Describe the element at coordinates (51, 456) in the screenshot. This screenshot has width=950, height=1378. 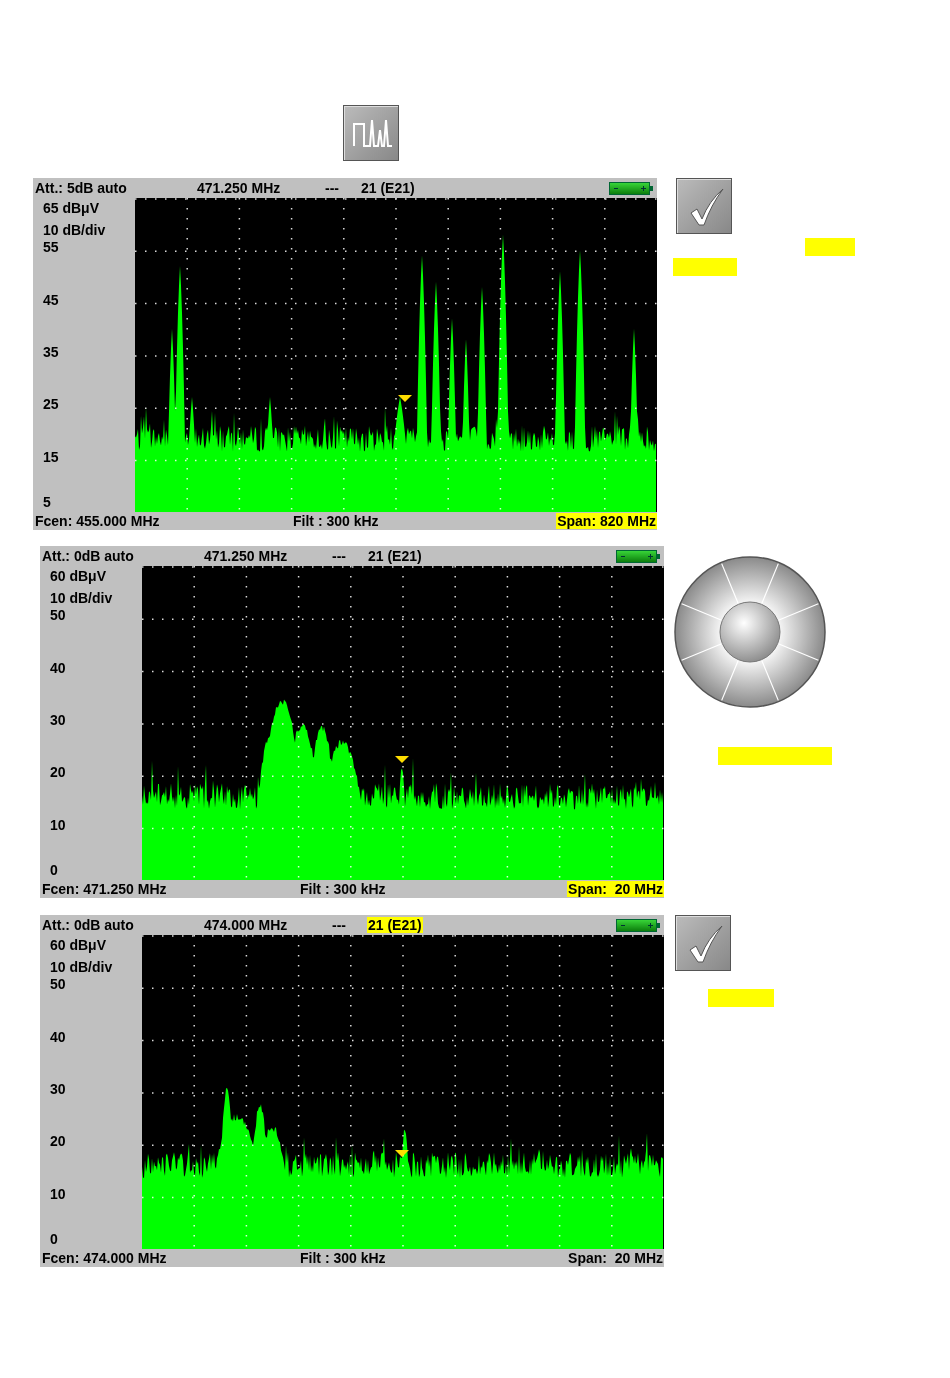
I see `axis-label: 15` at that location.